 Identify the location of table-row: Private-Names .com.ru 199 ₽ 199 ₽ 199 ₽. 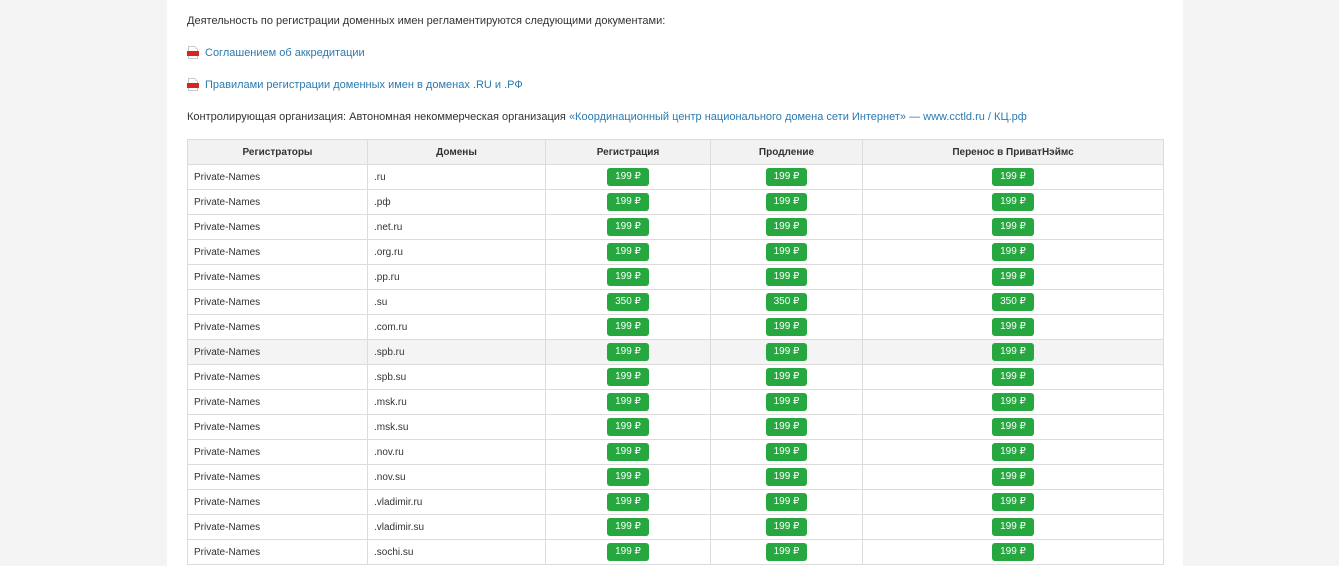
(675, 327).